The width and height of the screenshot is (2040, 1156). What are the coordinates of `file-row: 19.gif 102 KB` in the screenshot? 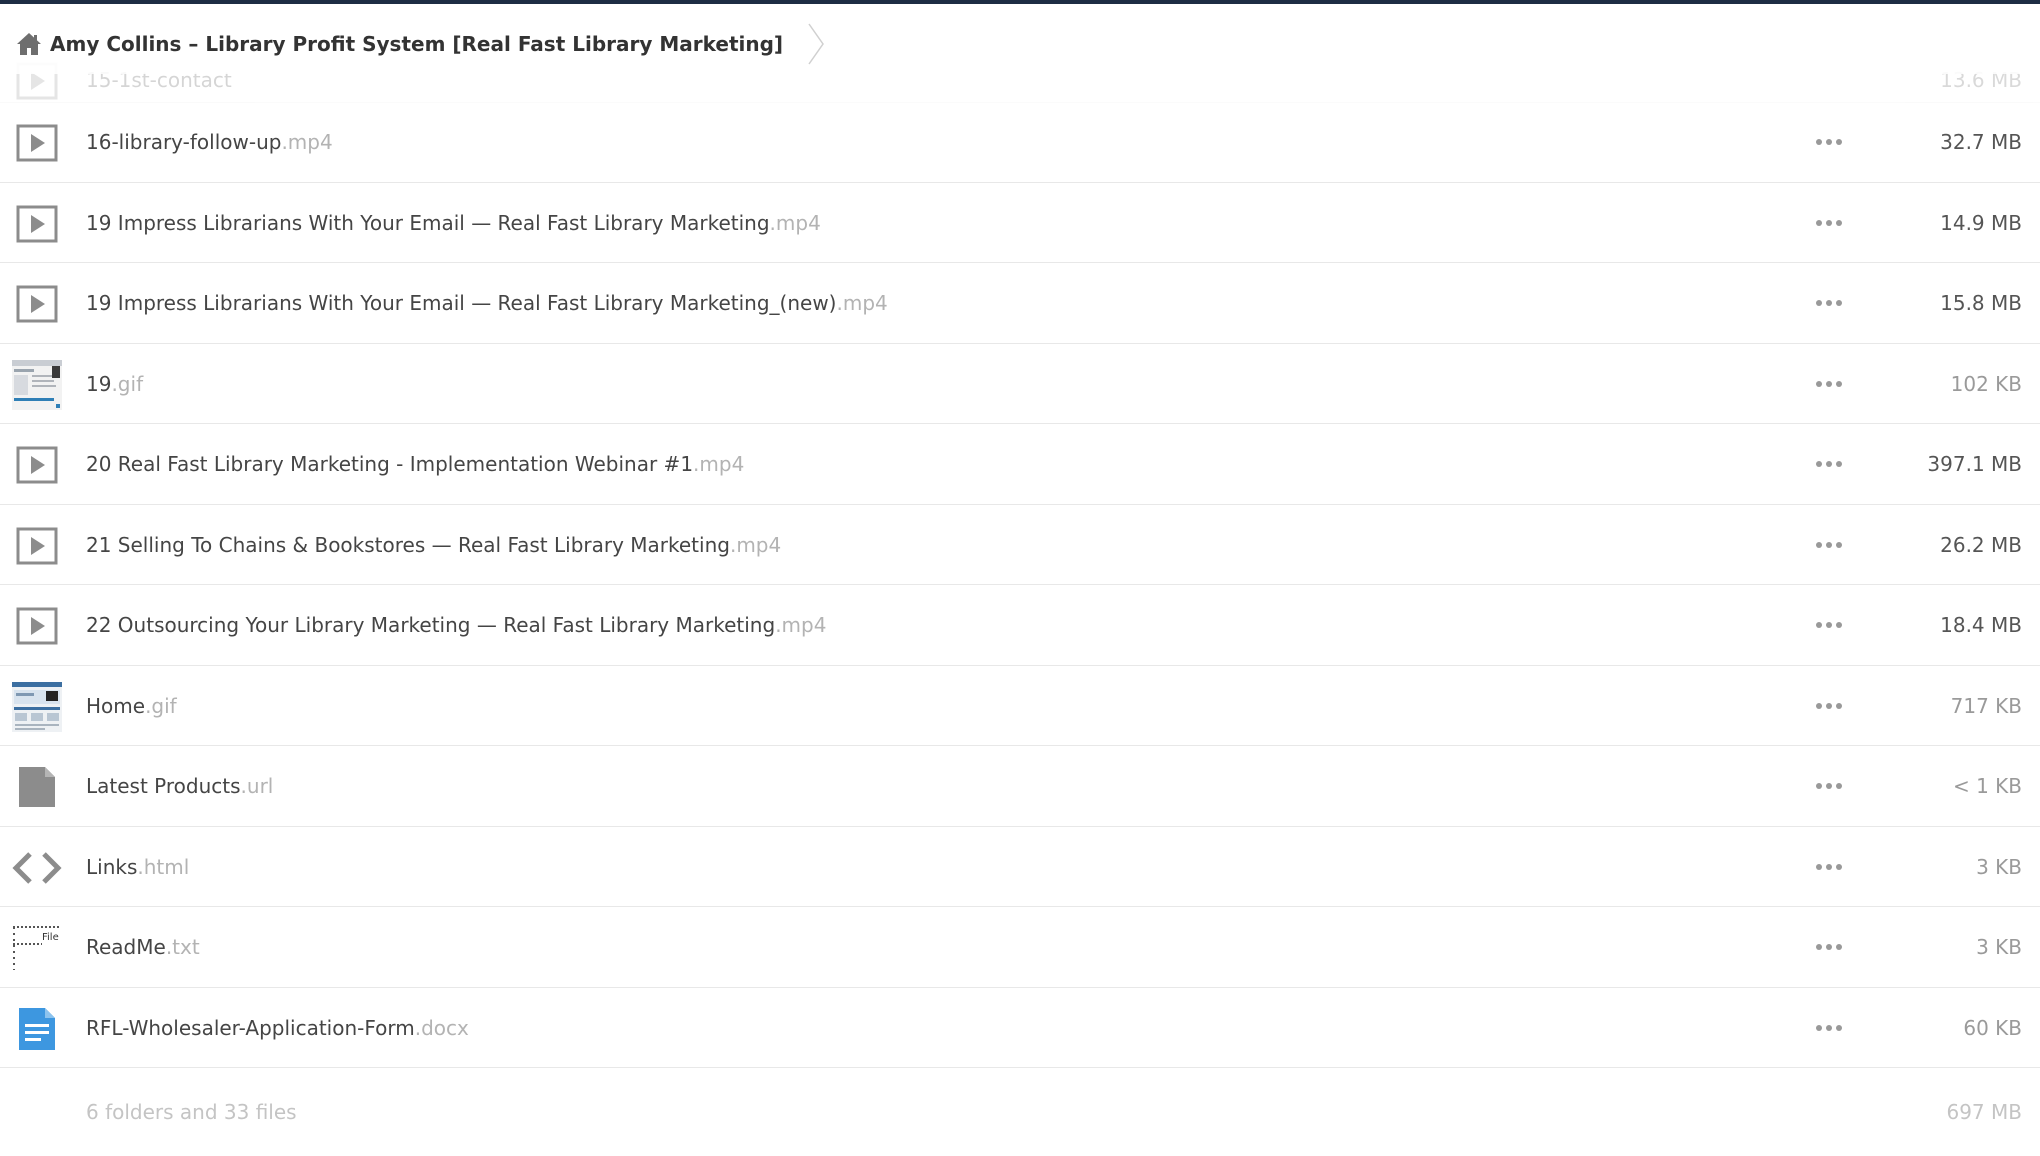 It's located at (1020, 384).